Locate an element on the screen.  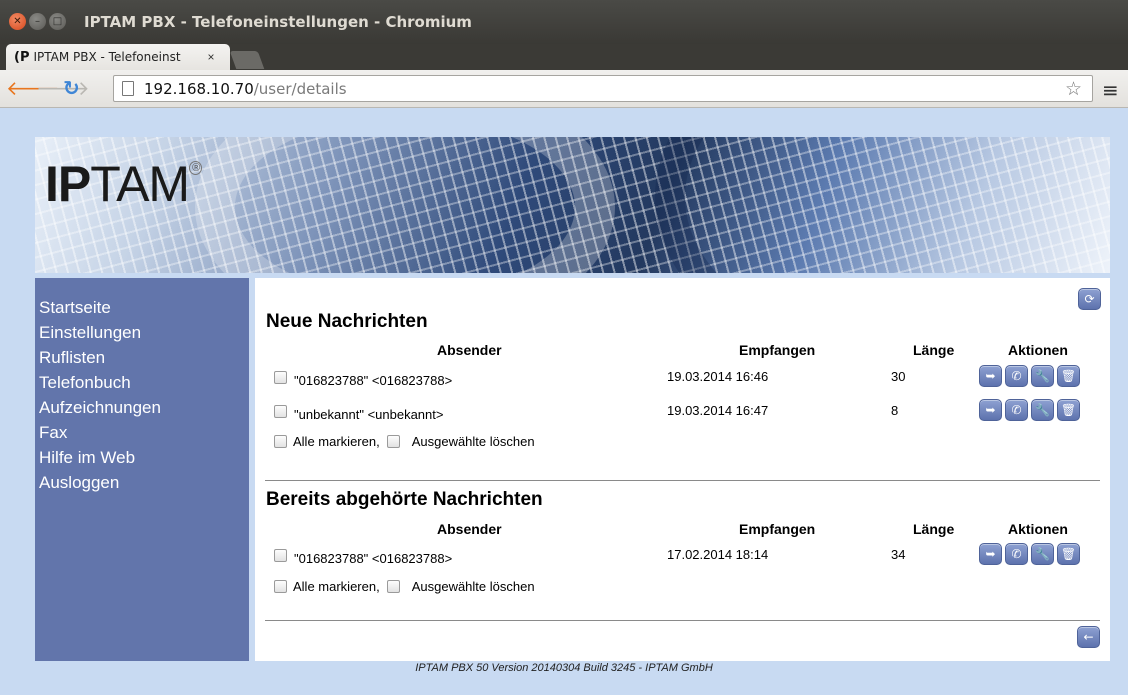
window-controls: ✕ – □ is located at coordinates (37, 21).